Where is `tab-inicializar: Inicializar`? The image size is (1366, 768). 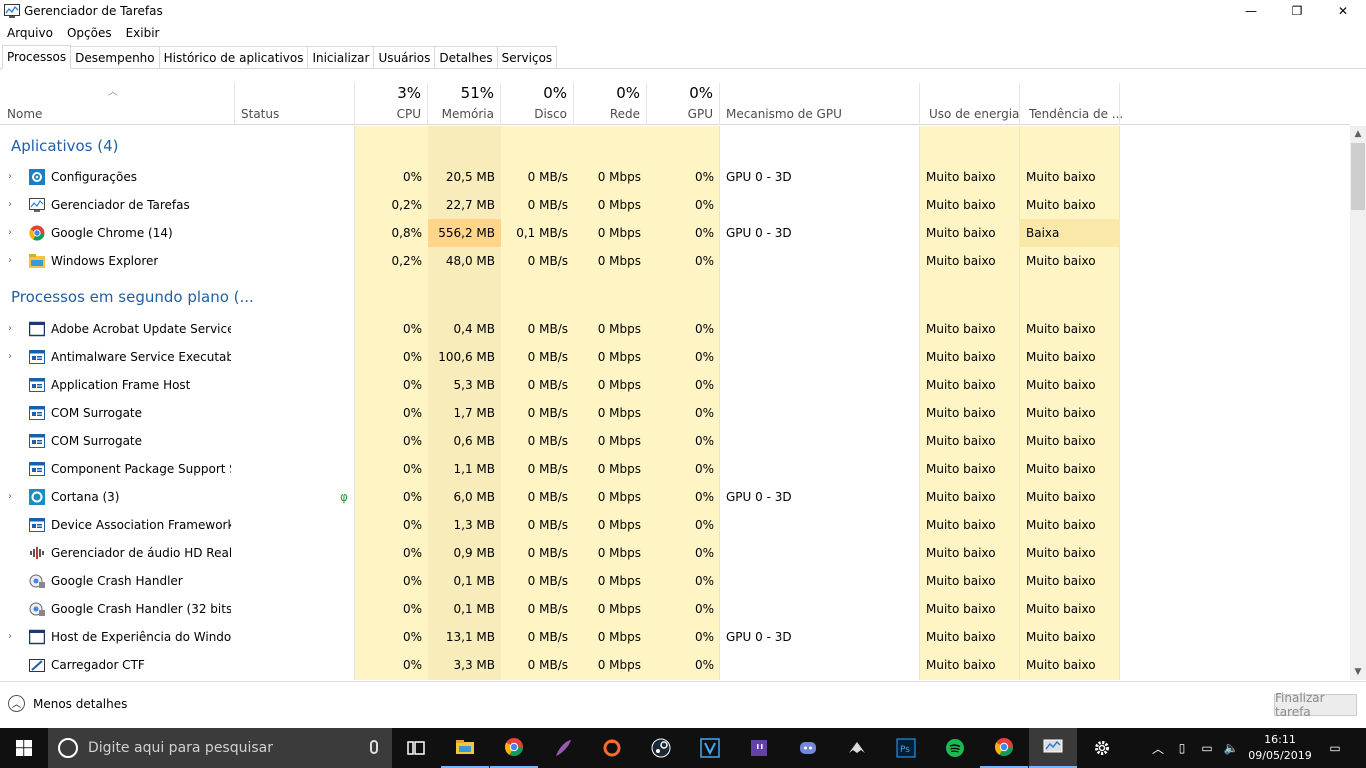
tab-inicializar: Inicializar is located at coordinates (341, 57).